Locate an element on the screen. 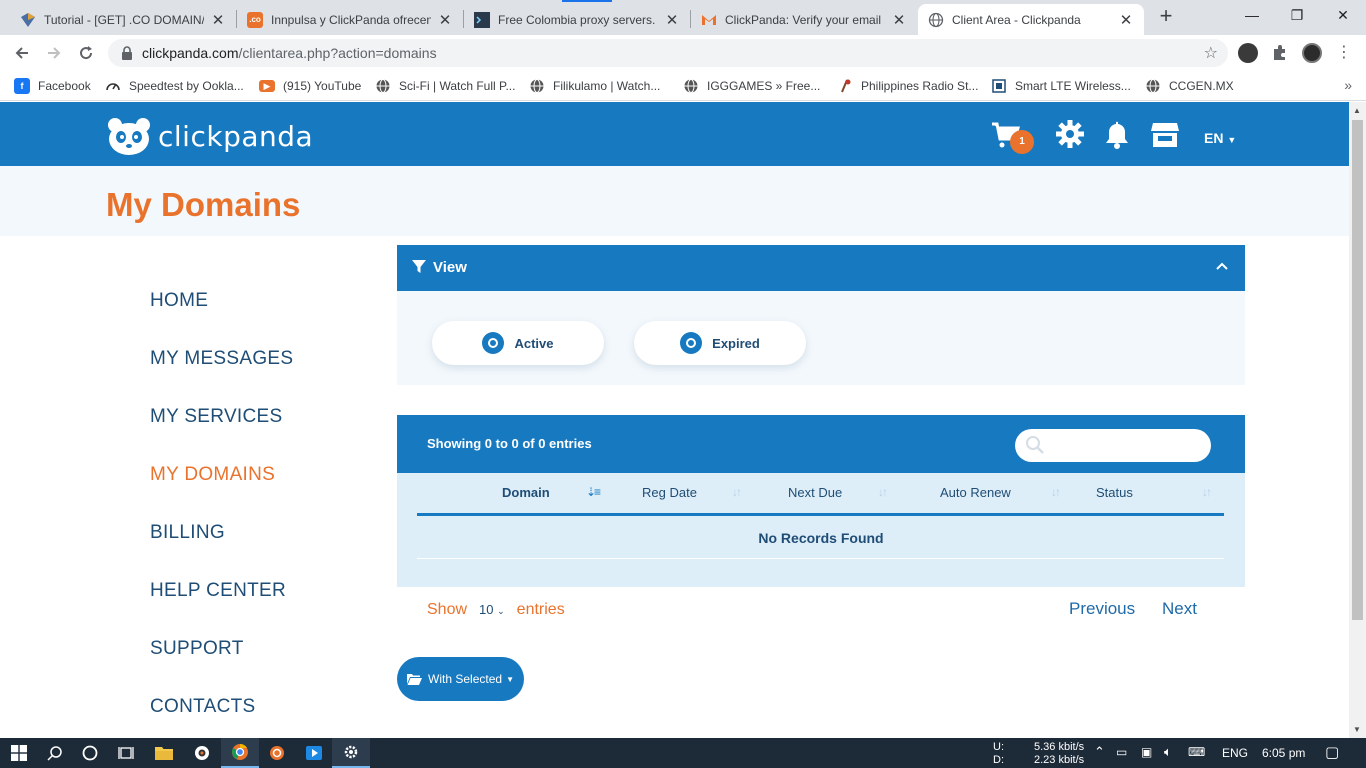 This screenshot has width=1366, height=768. notifications-icon: ▢ is located at coordinates (1332, 752).